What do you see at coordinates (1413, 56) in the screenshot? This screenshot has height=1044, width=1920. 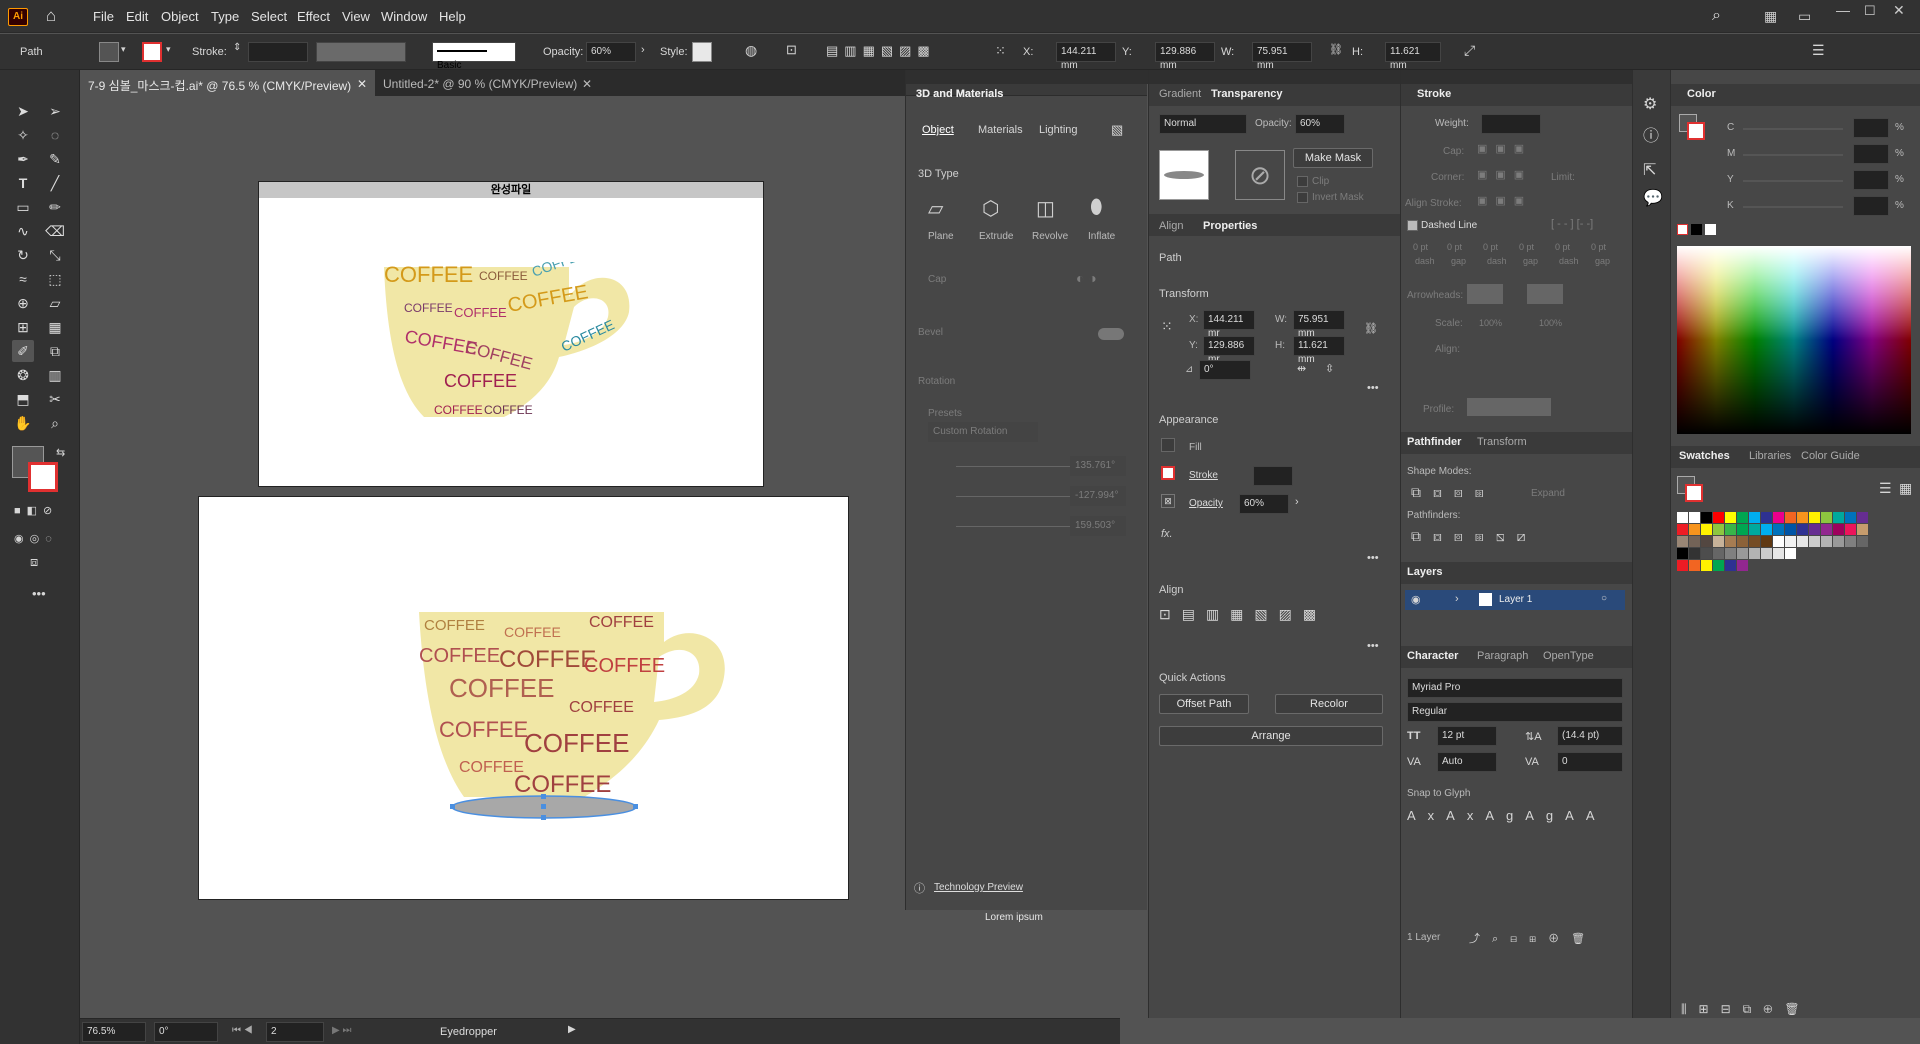 I see `h-field: 11.621 mm` at bounding box center [1413, 56].